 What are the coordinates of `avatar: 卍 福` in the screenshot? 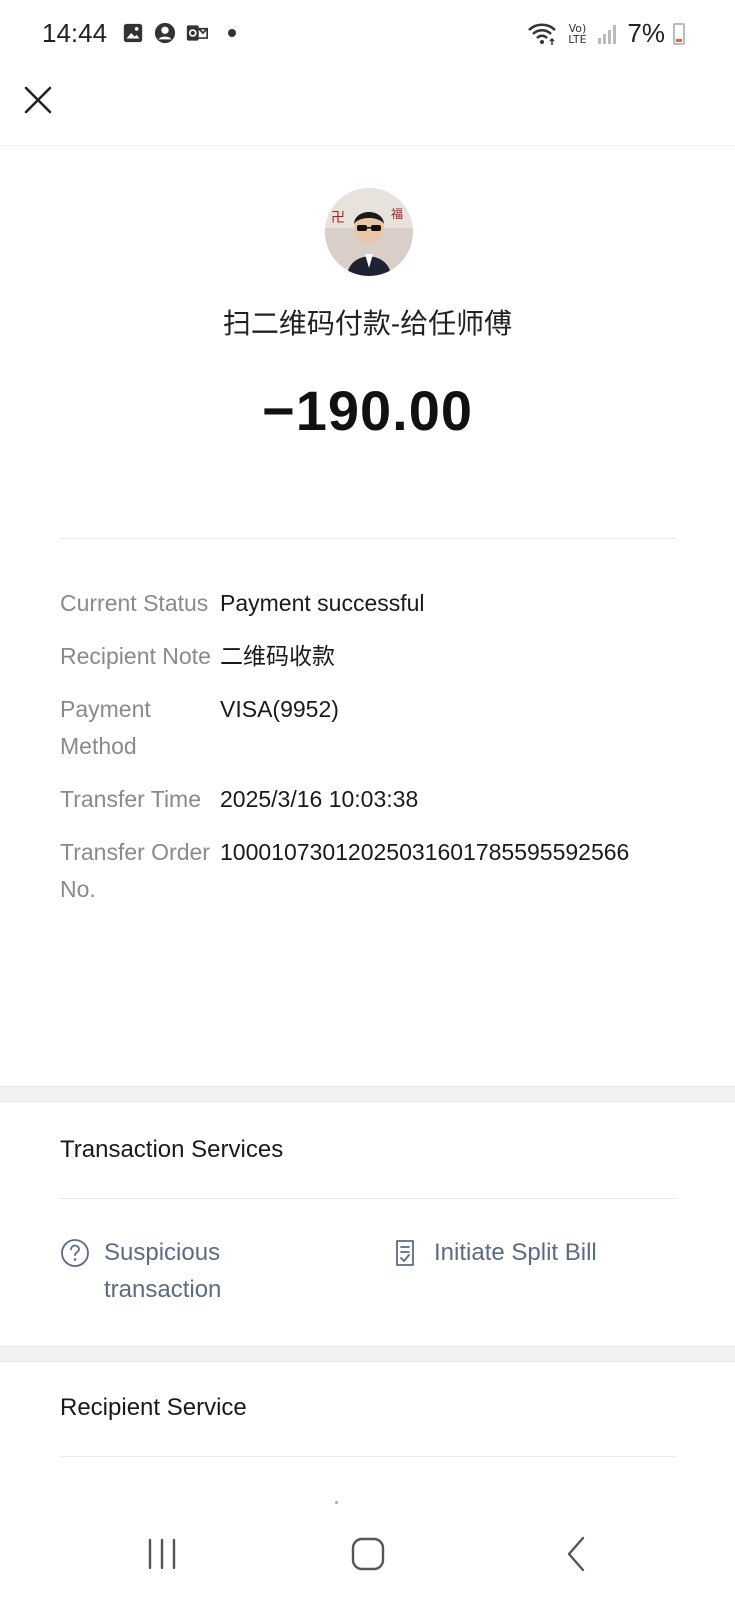 It's located at (369, 232).